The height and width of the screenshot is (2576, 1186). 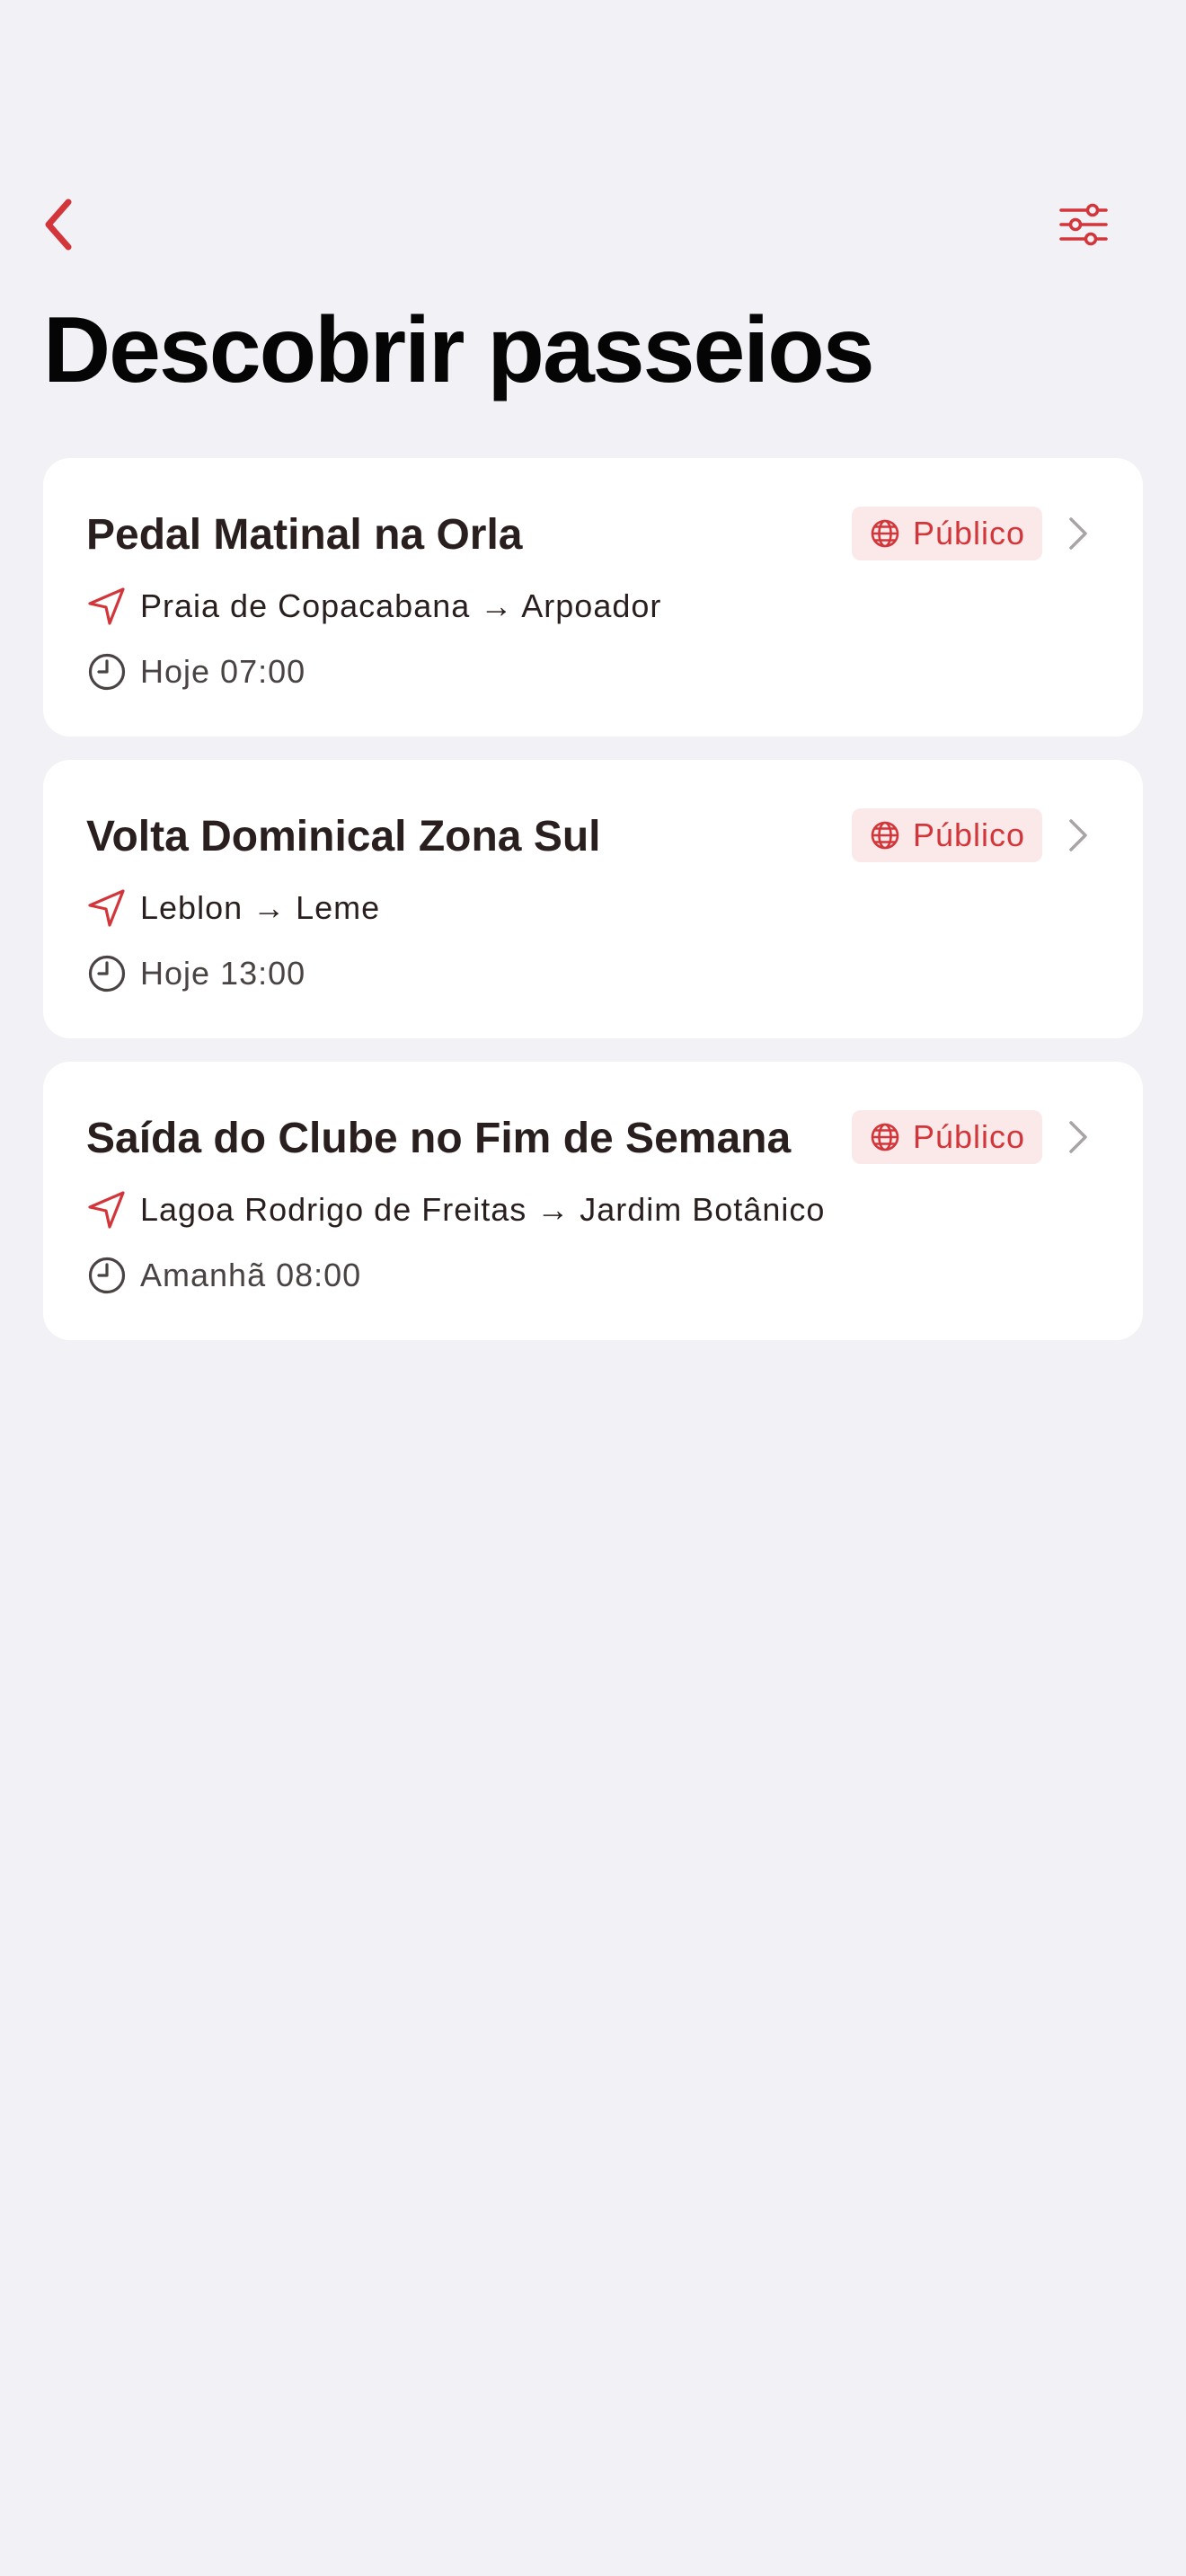 I want to click on time-label: Hoje 07:00, so click(x=223, y=671).